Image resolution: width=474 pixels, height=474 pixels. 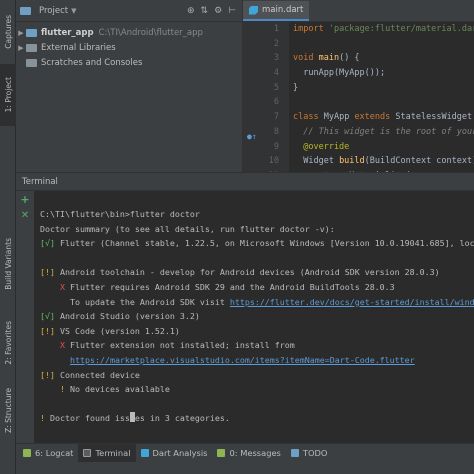 I want to click on terminal-title: Terminal, so click(x=40, y=181).